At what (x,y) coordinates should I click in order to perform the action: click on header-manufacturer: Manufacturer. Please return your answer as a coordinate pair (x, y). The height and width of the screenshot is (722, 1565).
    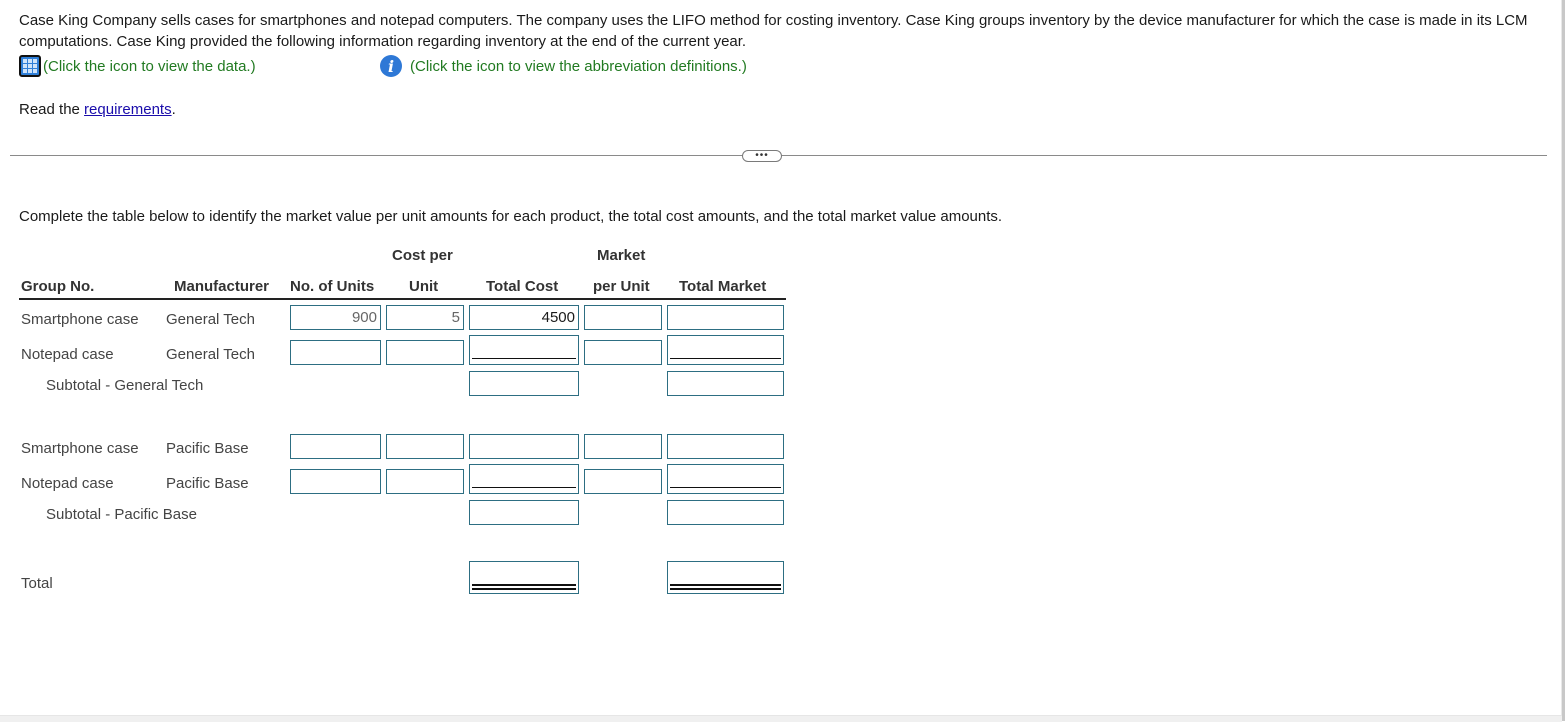
    Looking at the image, I should click on (222, 286).